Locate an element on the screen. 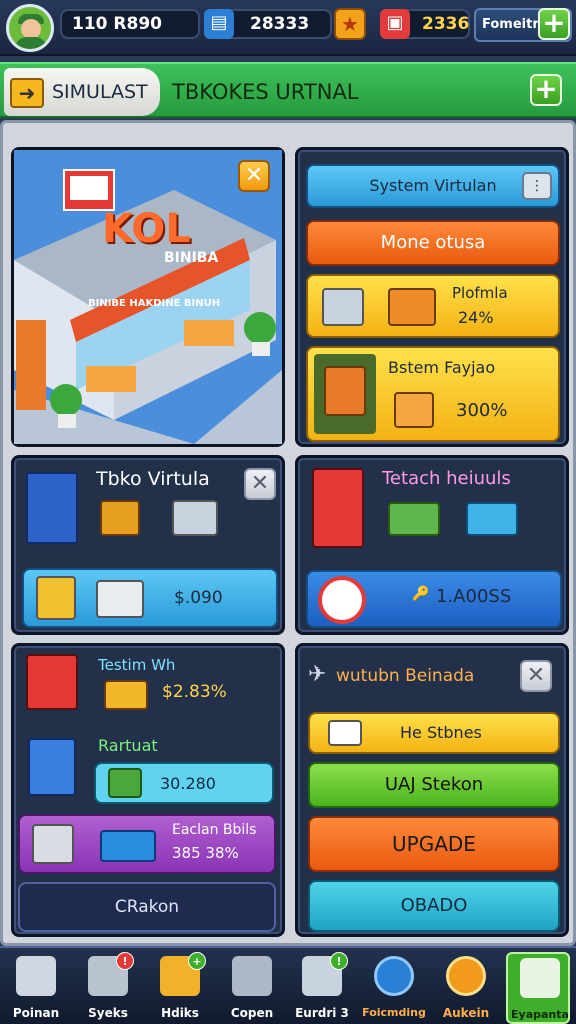 The height and width of the screenshot is (1024, 576). upgrade-button: UPGADE is located at coordinates (434, 844).